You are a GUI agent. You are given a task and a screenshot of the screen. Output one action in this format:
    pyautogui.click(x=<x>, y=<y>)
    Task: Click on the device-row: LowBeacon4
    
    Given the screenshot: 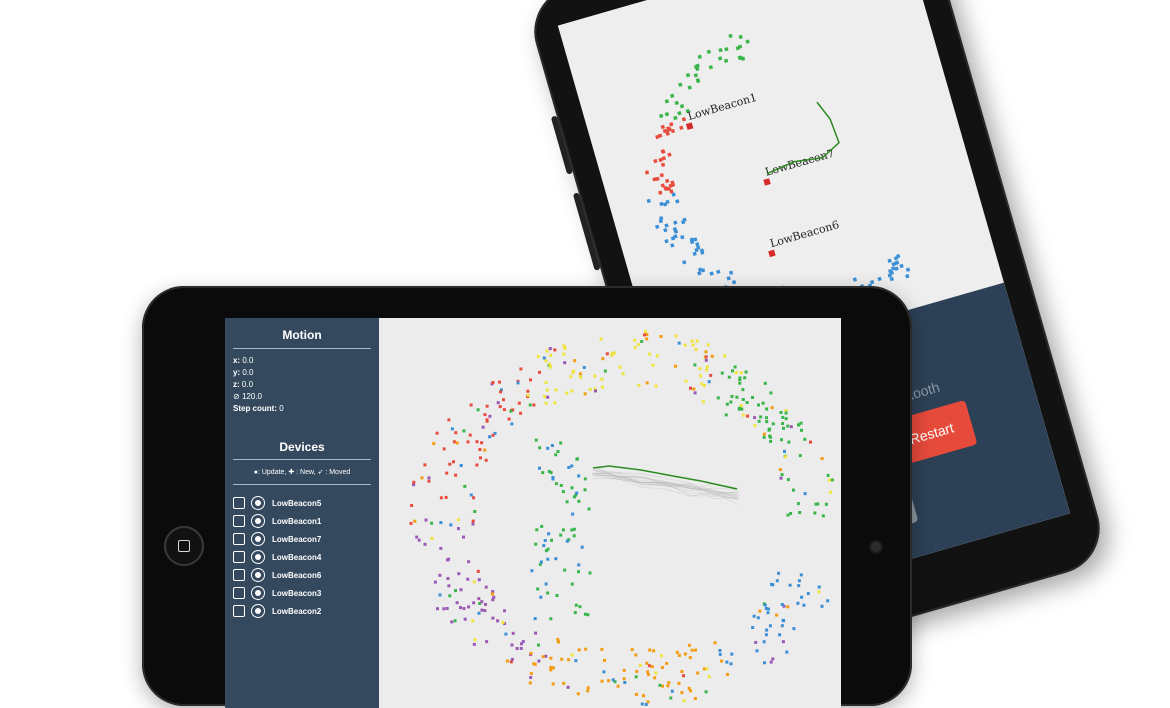 What is the action you would take?
    pyautogui.click(x=303, y=557)
    